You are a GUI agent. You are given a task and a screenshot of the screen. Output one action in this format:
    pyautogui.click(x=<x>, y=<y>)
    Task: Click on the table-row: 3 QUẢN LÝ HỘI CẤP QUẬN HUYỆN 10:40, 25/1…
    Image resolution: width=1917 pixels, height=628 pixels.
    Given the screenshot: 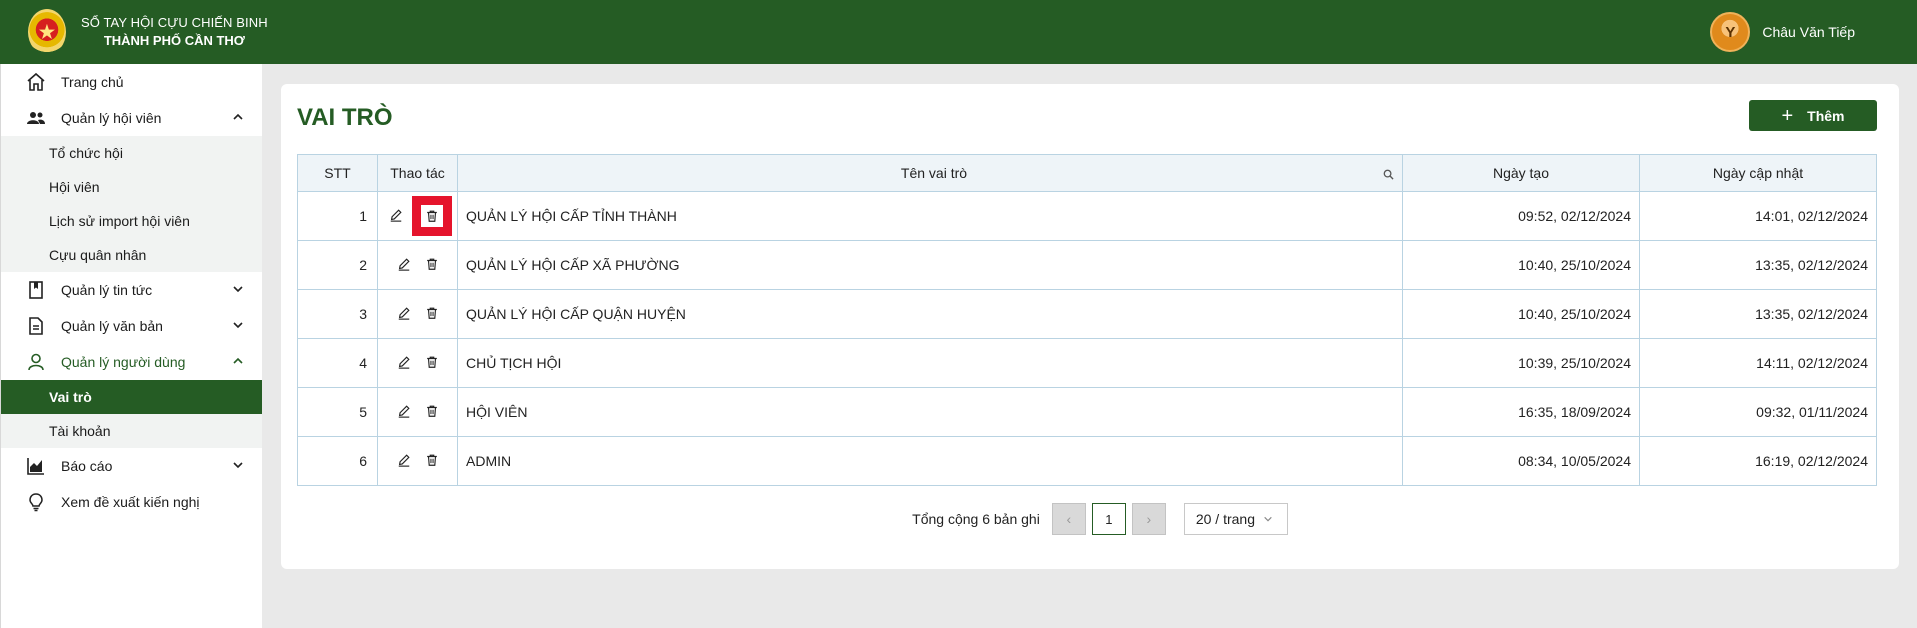 What is the action you would take?
    pyautogui.click(x=1087, y=314)
    